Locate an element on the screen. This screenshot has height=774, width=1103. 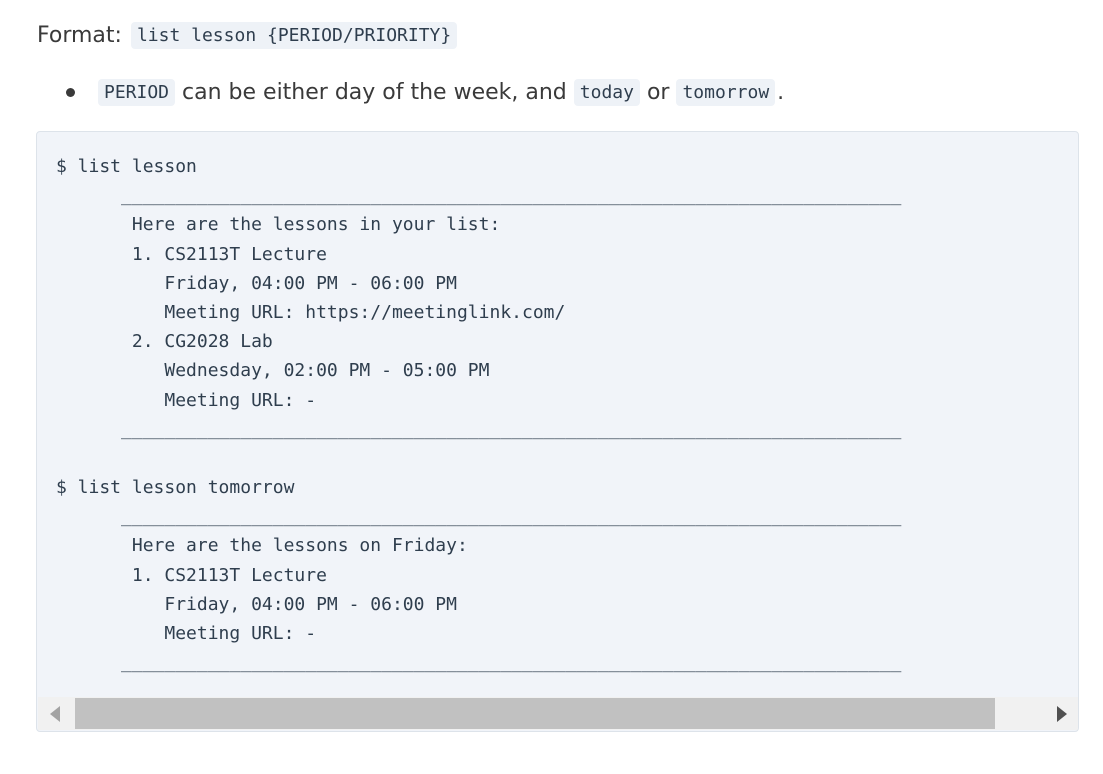
format-label: Format: is located at coordinates (79, 35).